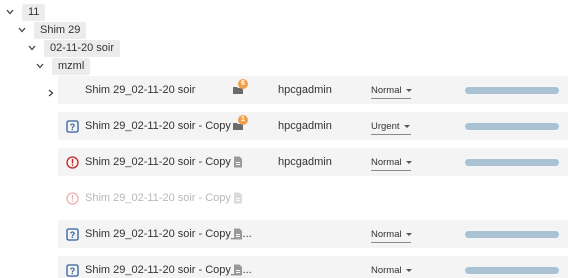 The width and height of the screenshot is (572, 278). Describe the element at coordinates (51, 93) in the screenshot. I see `chevron-right-icon` at that location.